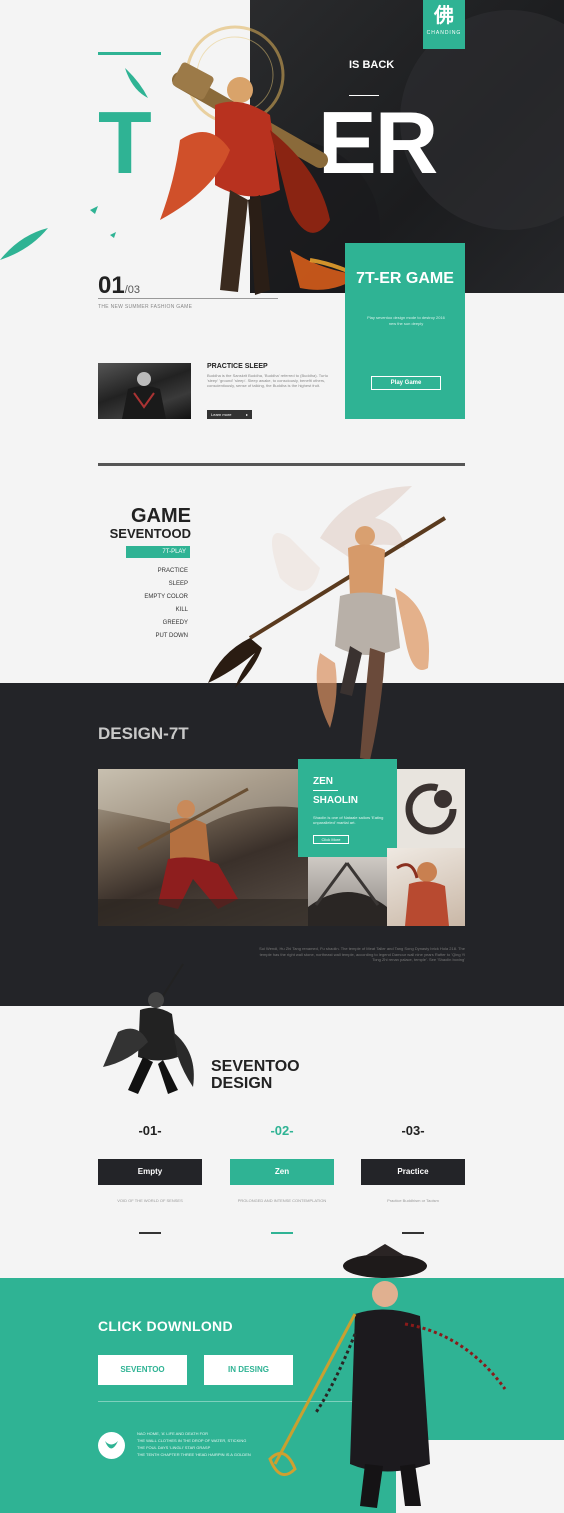  I want to click on game-heading-1: GAME, so click(161, 516).